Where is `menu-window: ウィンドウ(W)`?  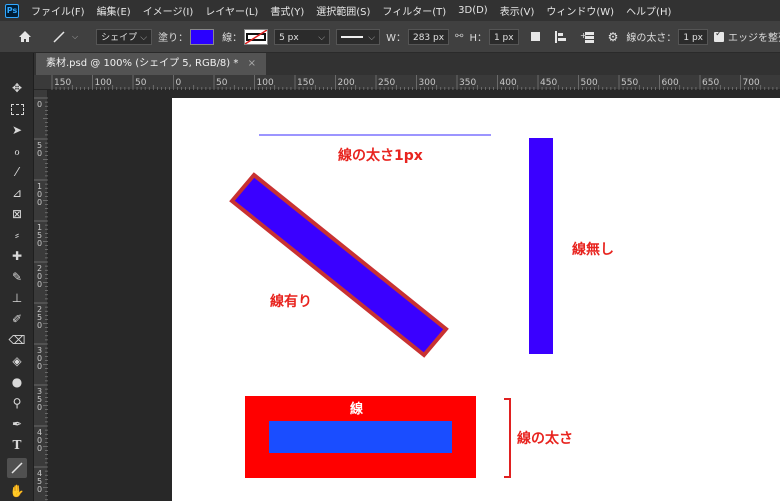
menu-window: ウィンドウ(W) is located at coordinates (580, 10).